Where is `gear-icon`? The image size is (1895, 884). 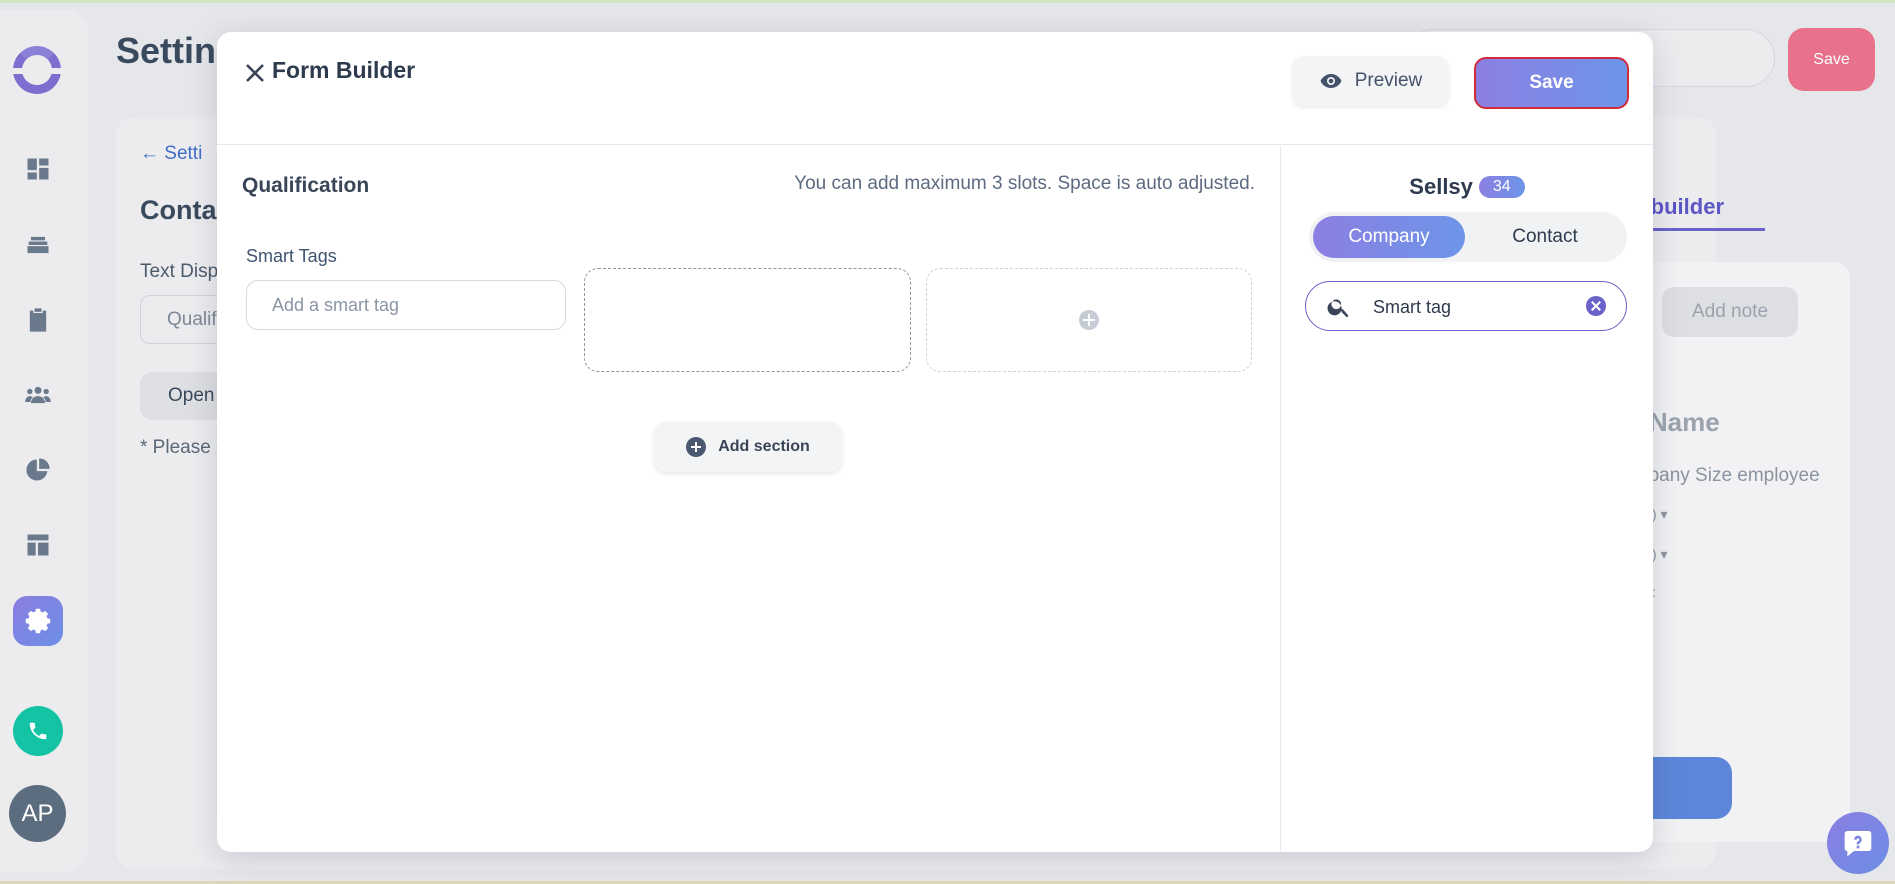 gear-icon is located at coordinates (38, 621).